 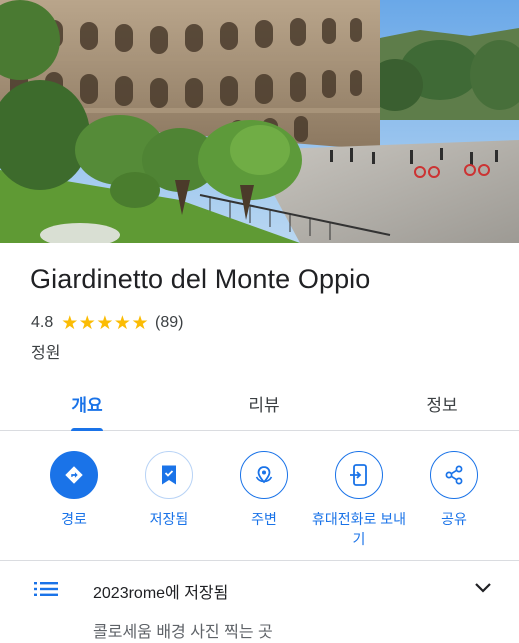 I want to click on review-count: (89), so click(x=169, y=323).